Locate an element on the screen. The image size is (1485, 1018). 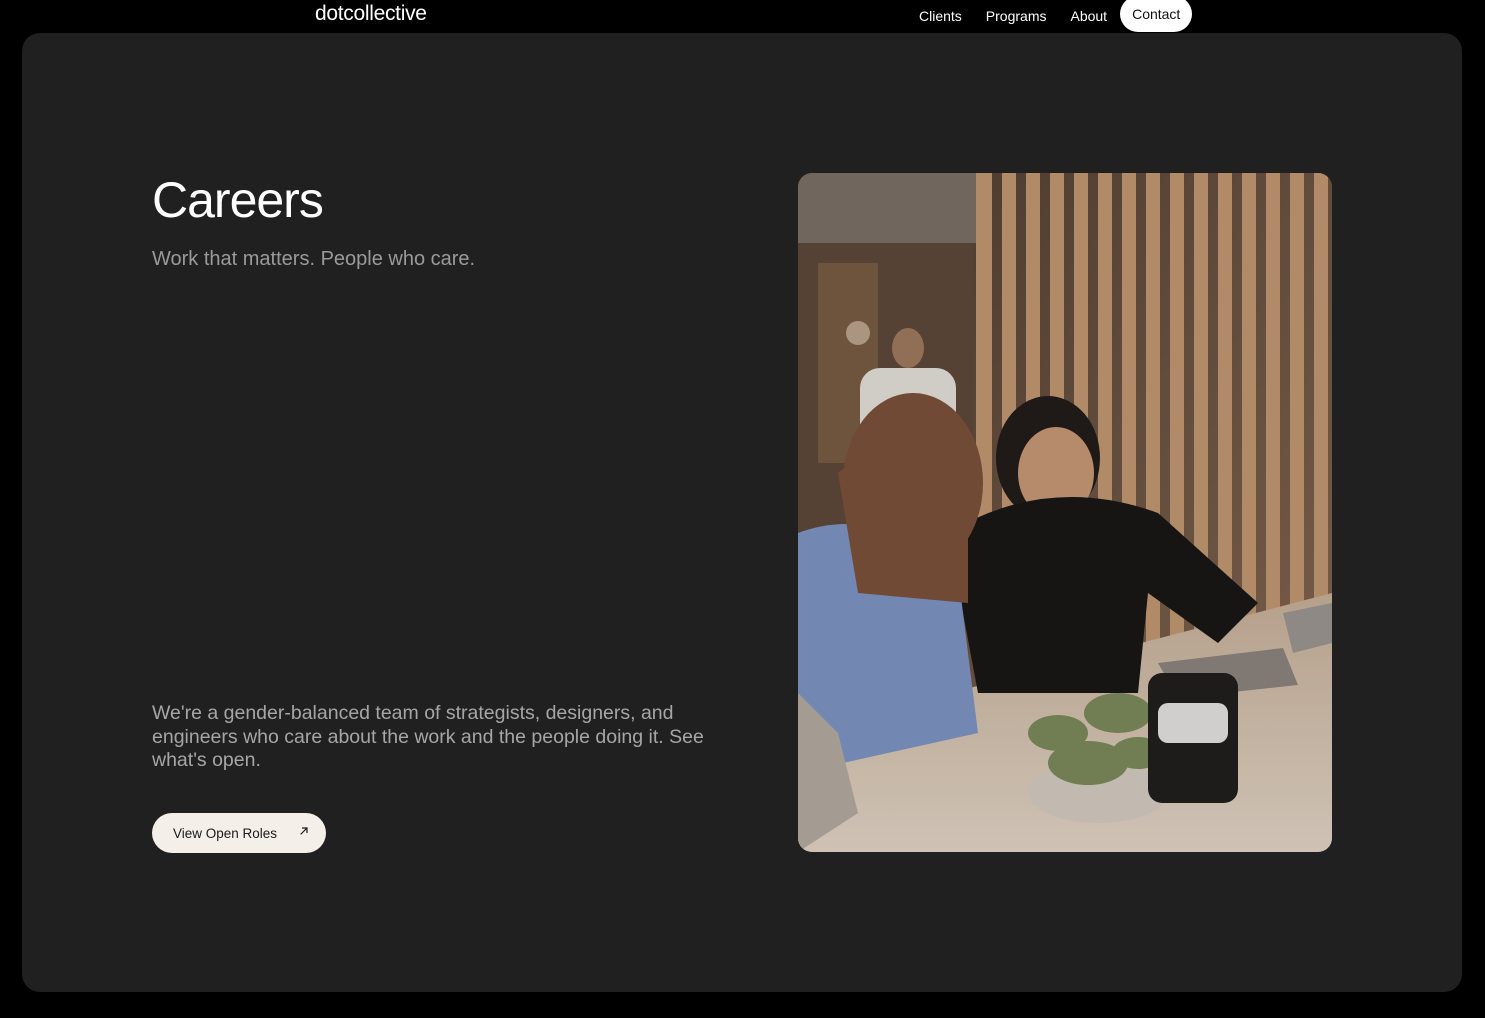
contact-button: Contact is located at coordinates (1156, 16).